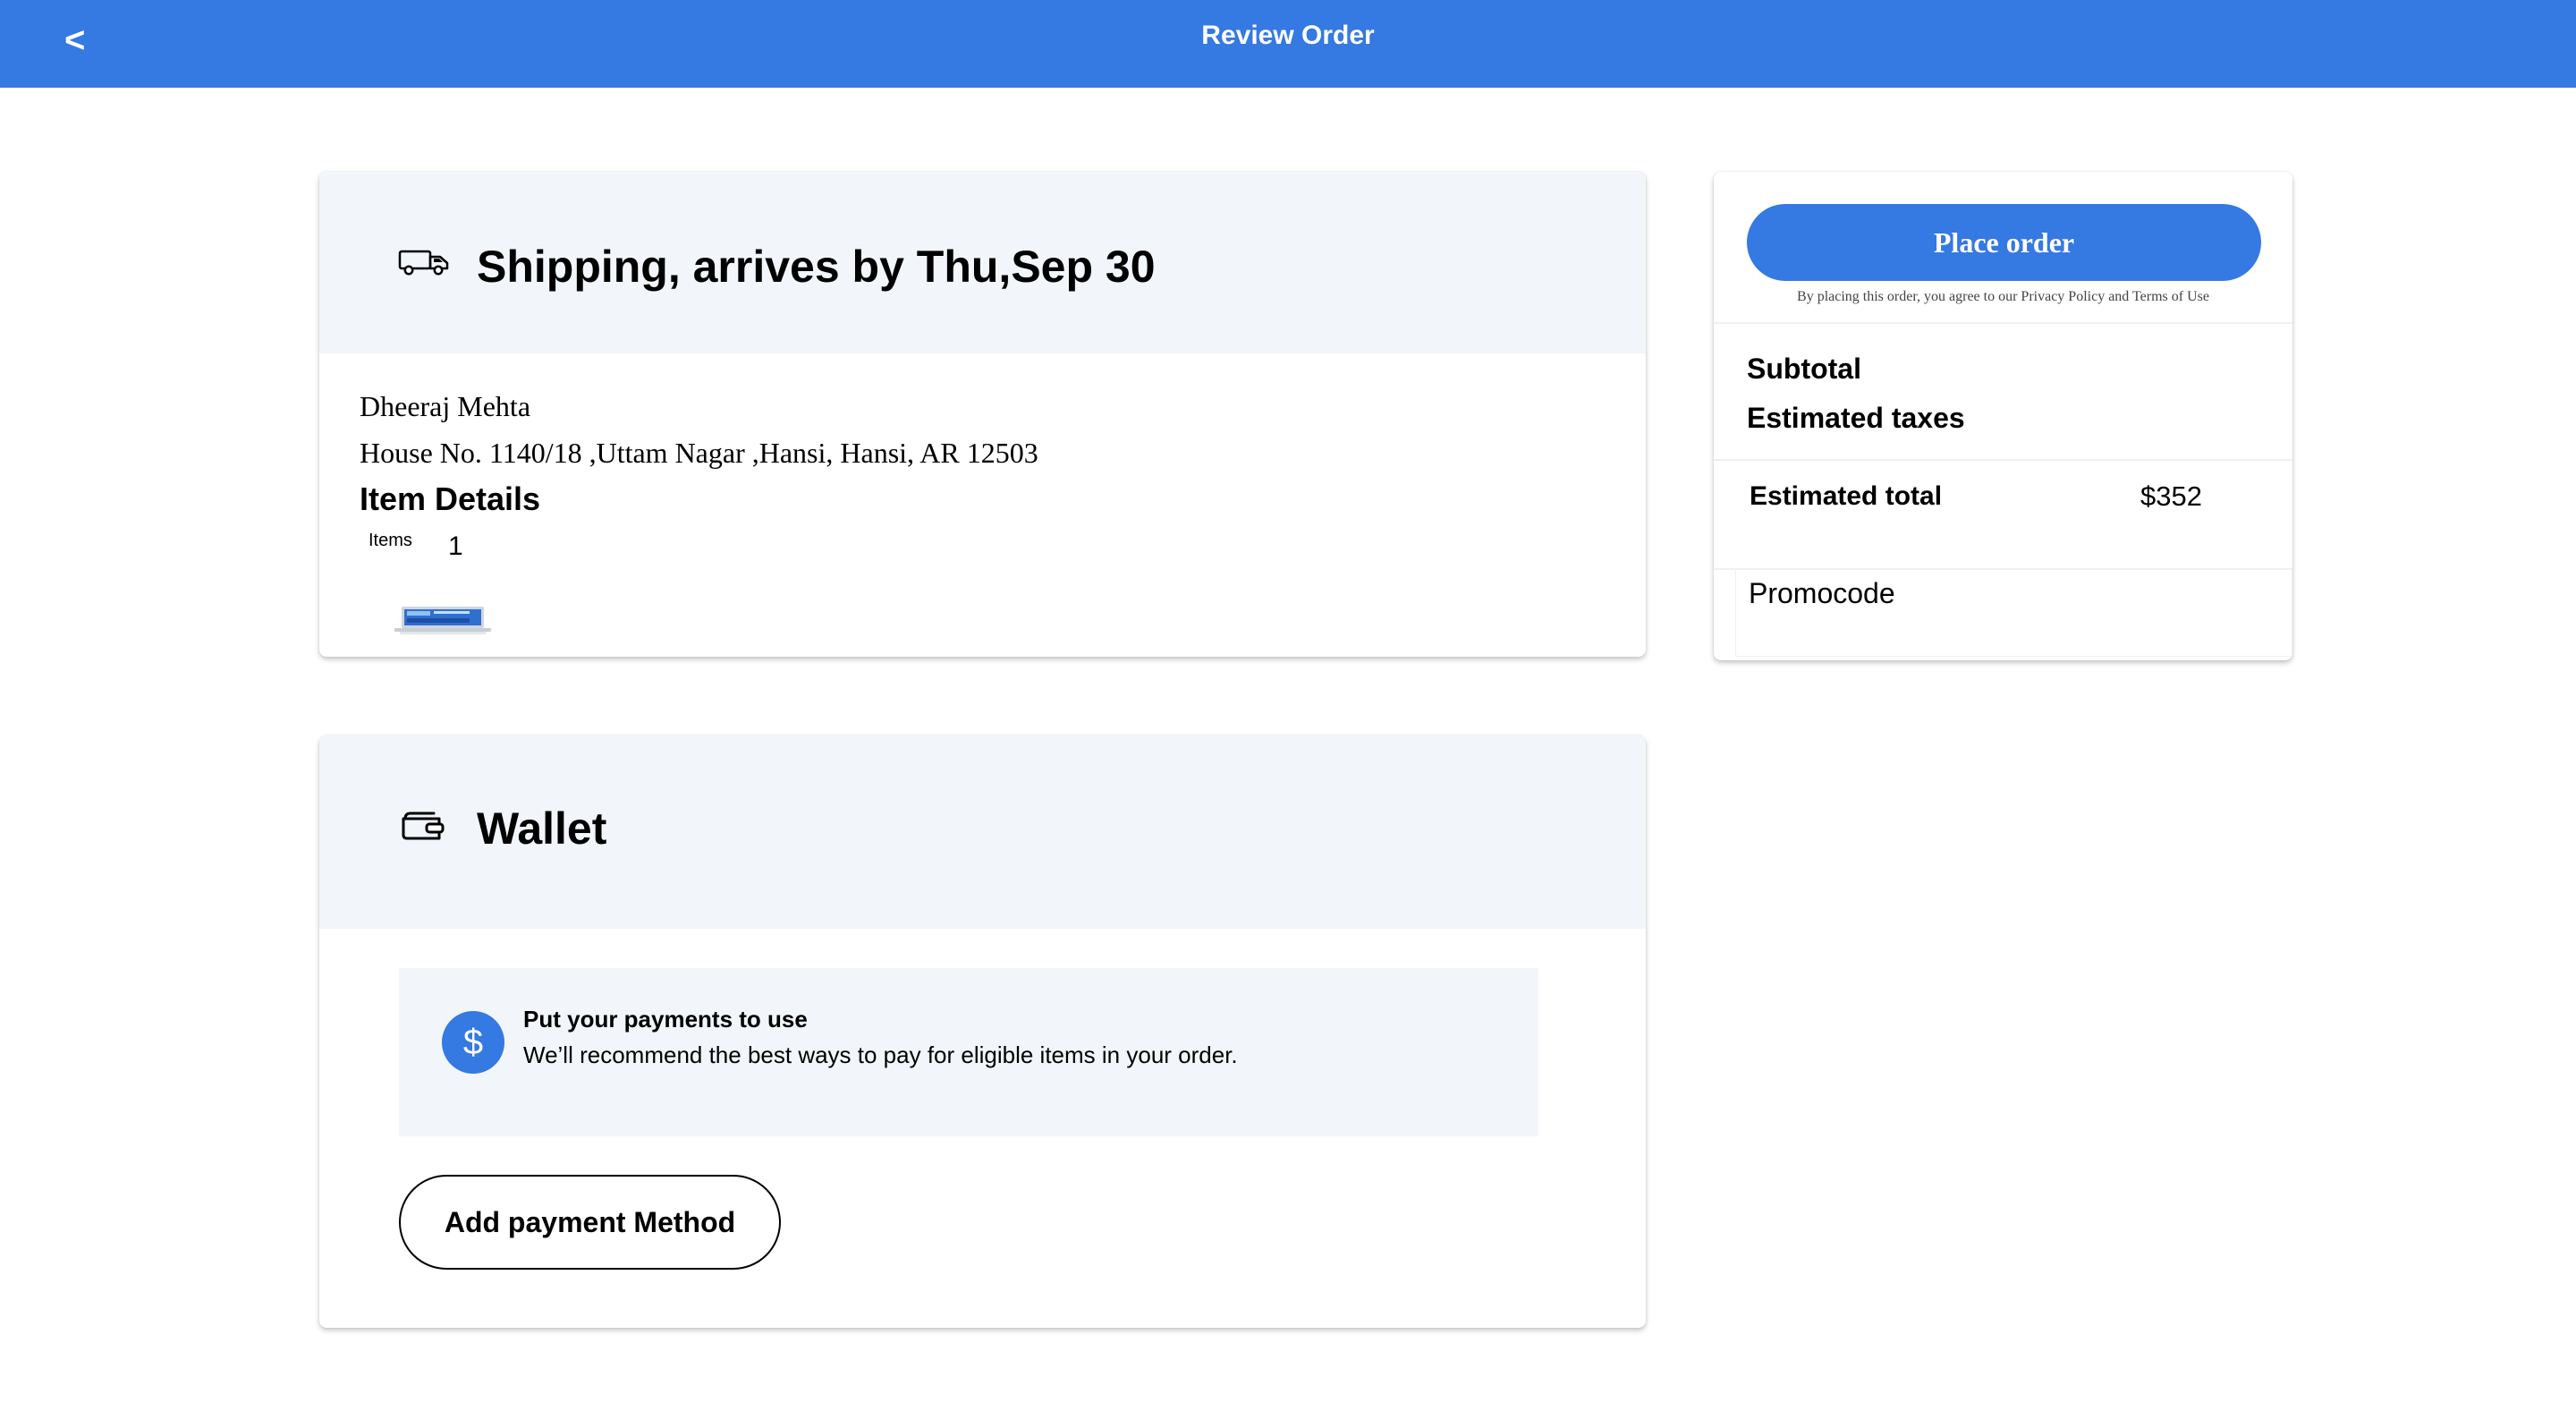  Describe the element at coordinates (423, 829) in the screenshot. I see `wallet-icon` at that location.